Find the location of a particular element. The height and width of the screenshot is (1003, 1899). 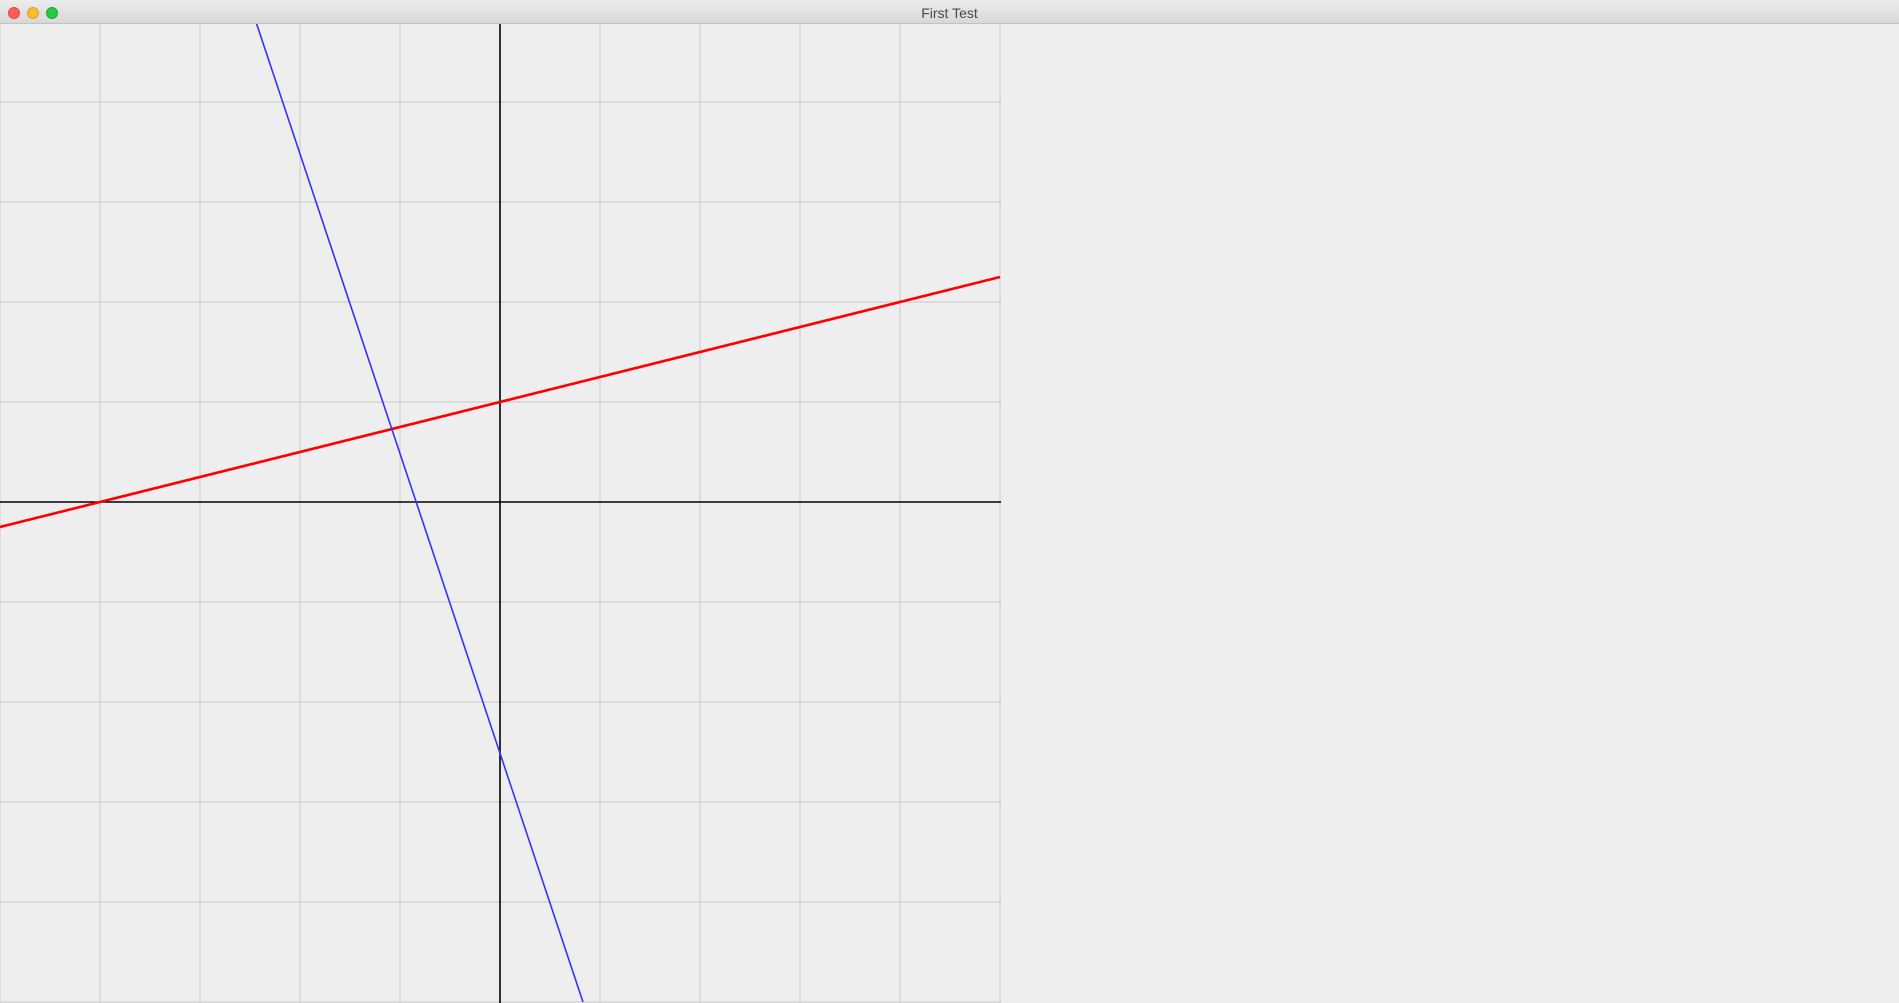

window-title: First Test is located at coordinates (949, 13).